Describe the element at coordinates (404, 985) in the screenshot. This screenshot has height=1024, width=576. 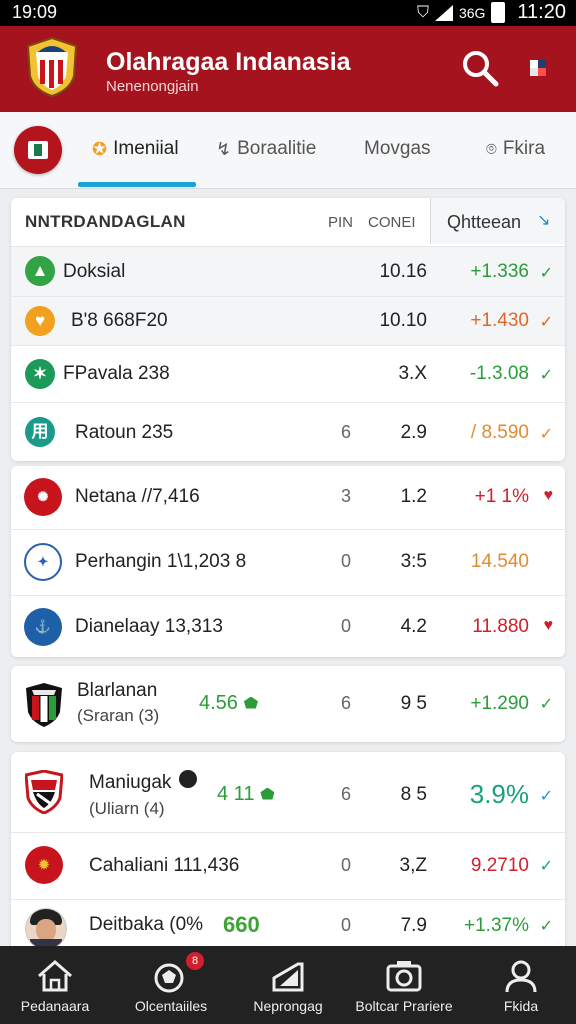
I see `nav-item-boltcar-prariere: Boltcar Prariere` at that location.